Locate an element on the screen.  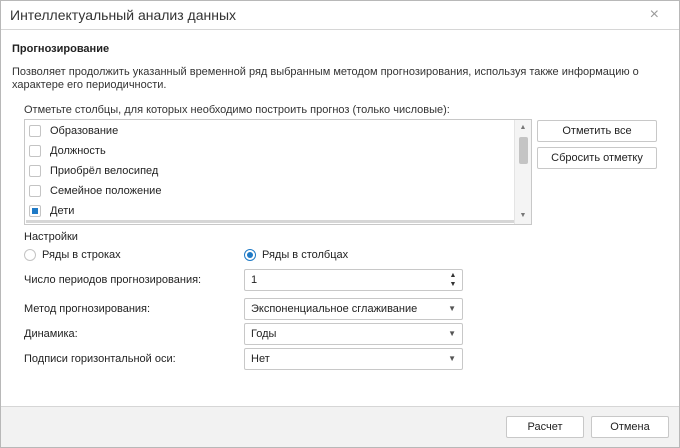
periods-label: Число периодов прогнозирования: is located at coordinates (113, 280).